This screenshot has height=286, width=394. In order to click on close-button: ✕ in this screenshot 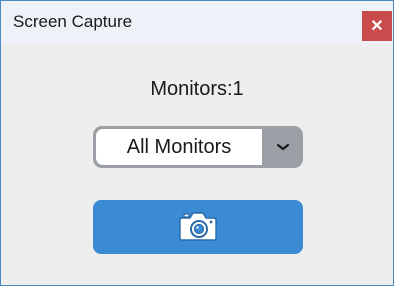, I will do `click(377, 26)`.